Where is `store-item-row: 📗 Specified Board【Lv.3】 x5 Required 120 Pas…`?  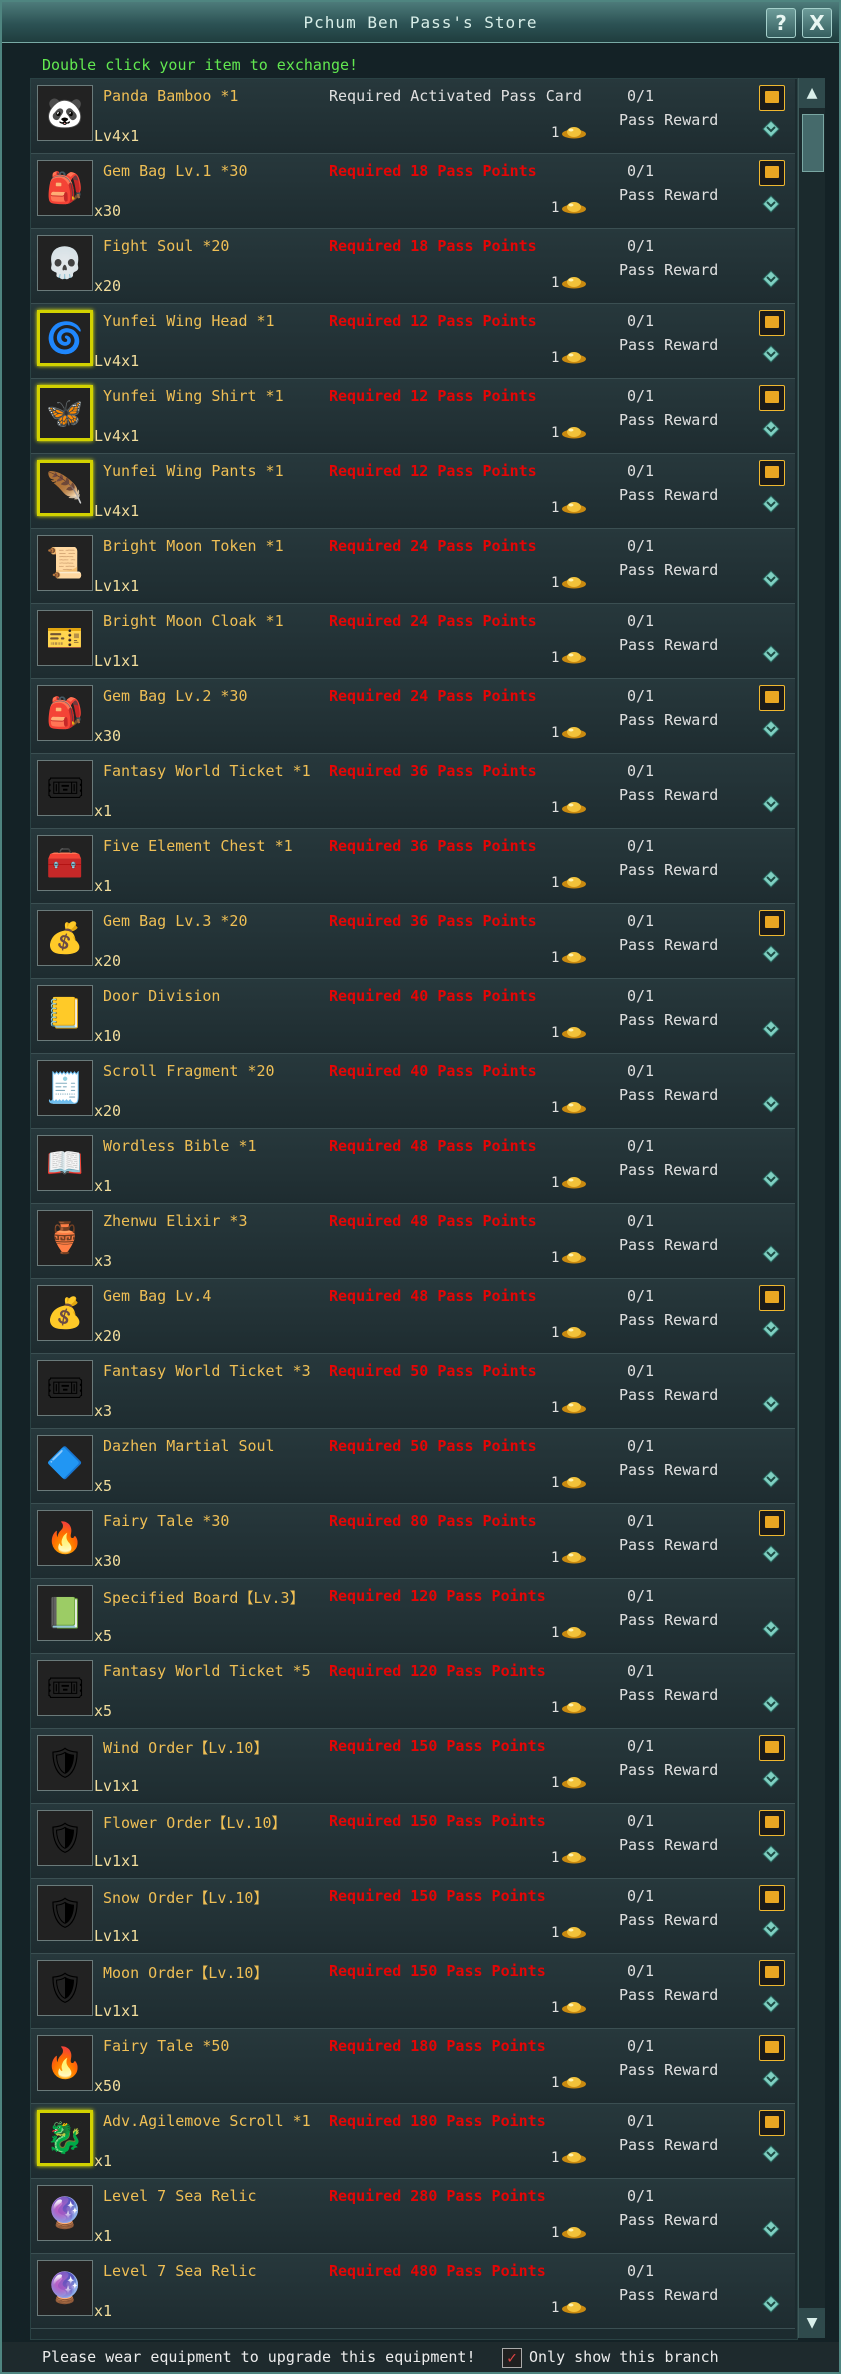 store-item-row: 📗 Specified Board【Lv.3】 x5 Required 120 Pas… is located at coordinates (413, 1616).